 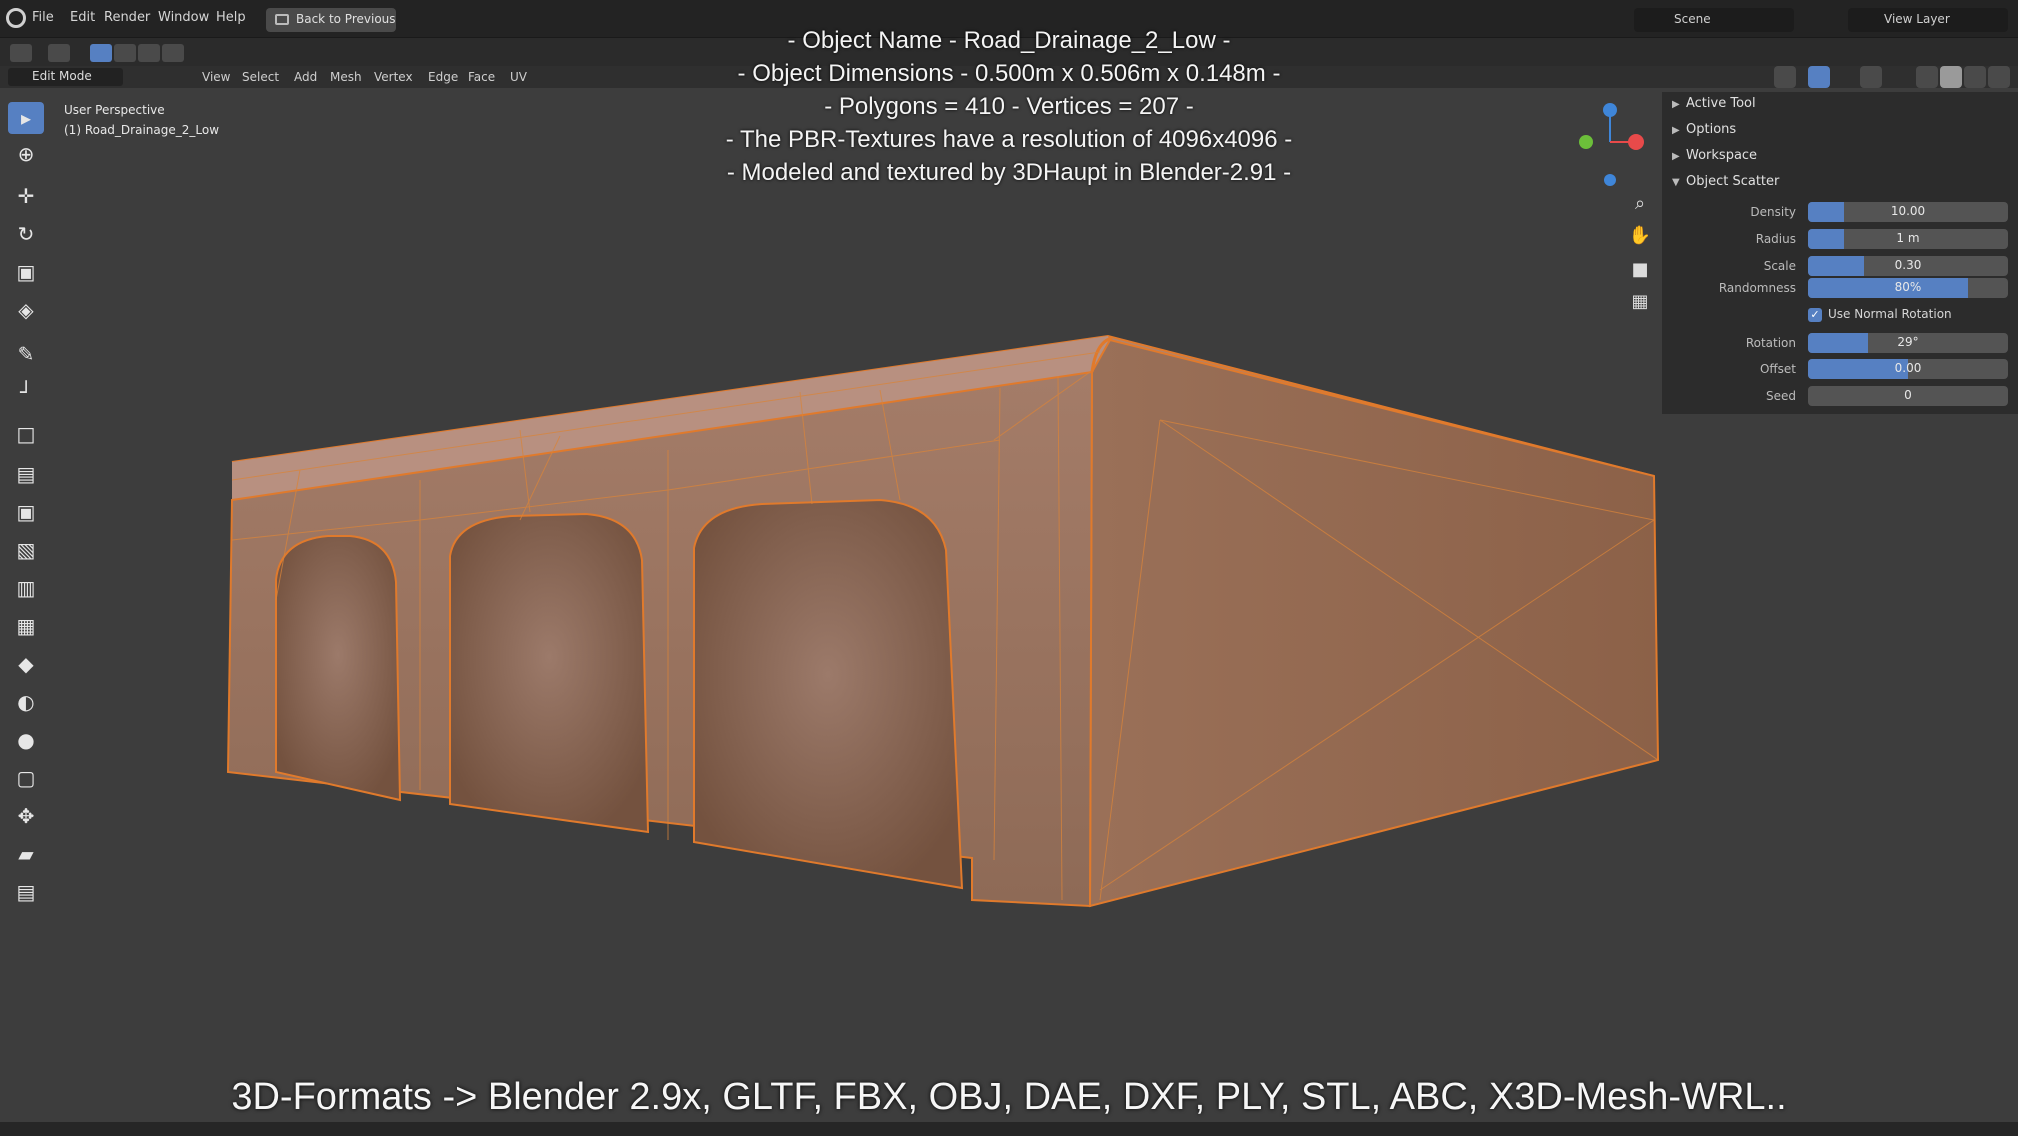 I want to click on radius-slider: 1 m, so click(x=1908, y=239).